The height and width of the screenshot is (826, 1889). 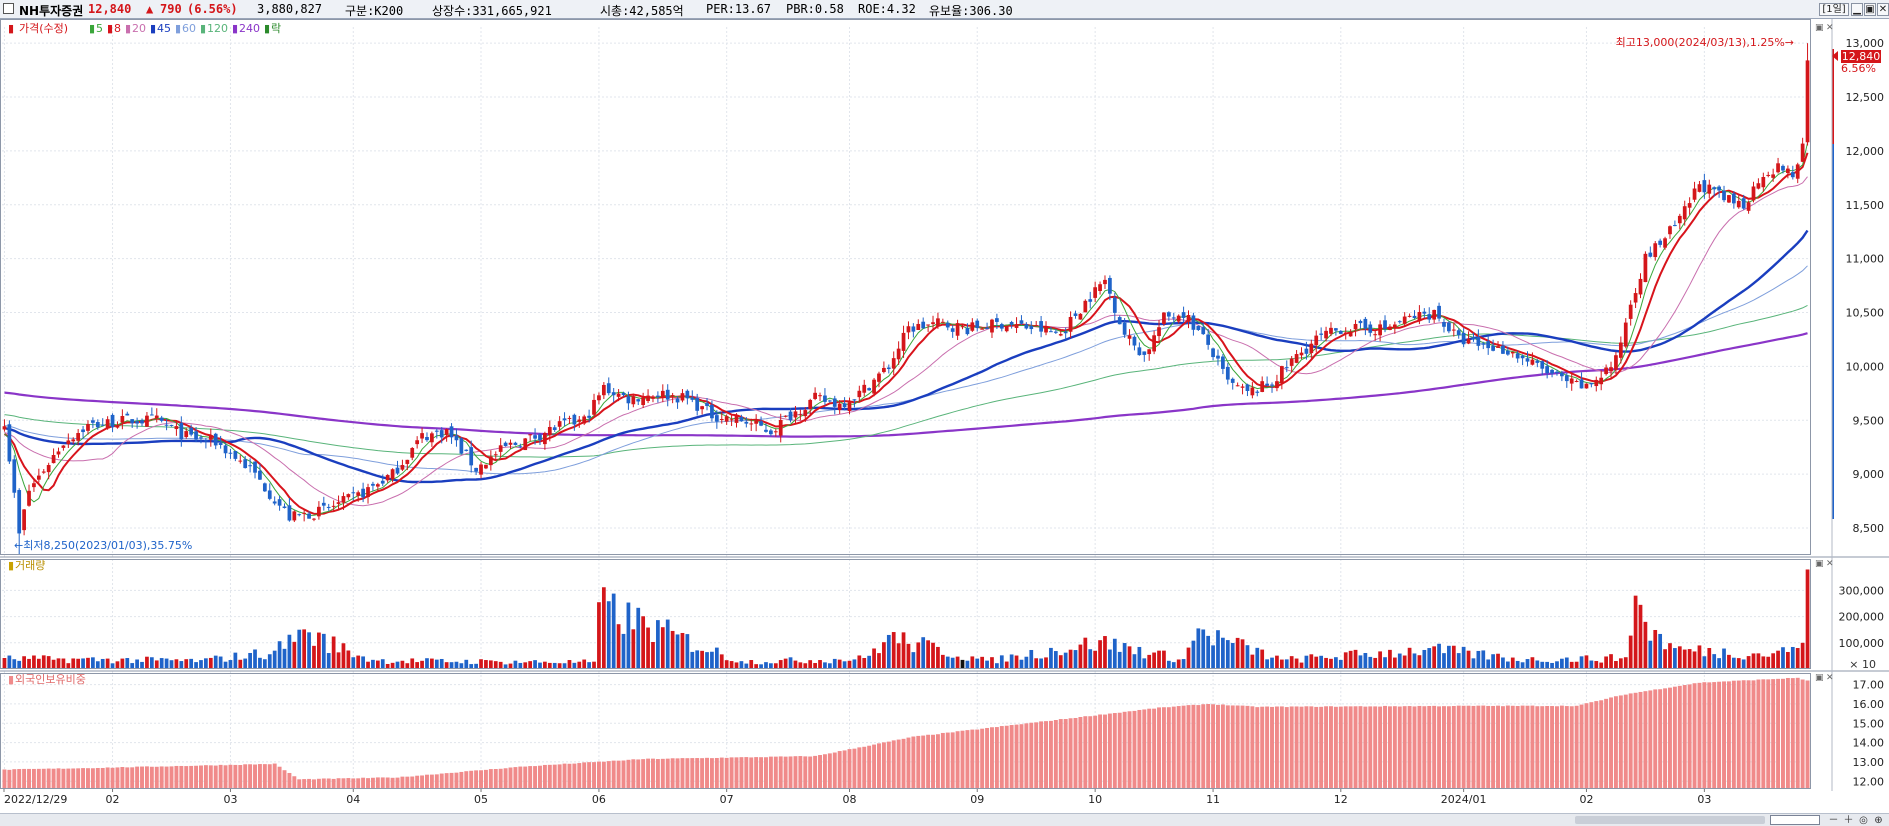 What do you see at coordinates (50, 679) in the screenshot?
I see `foreign-title: 외국인보유비중` at bounding box center [50, 679].